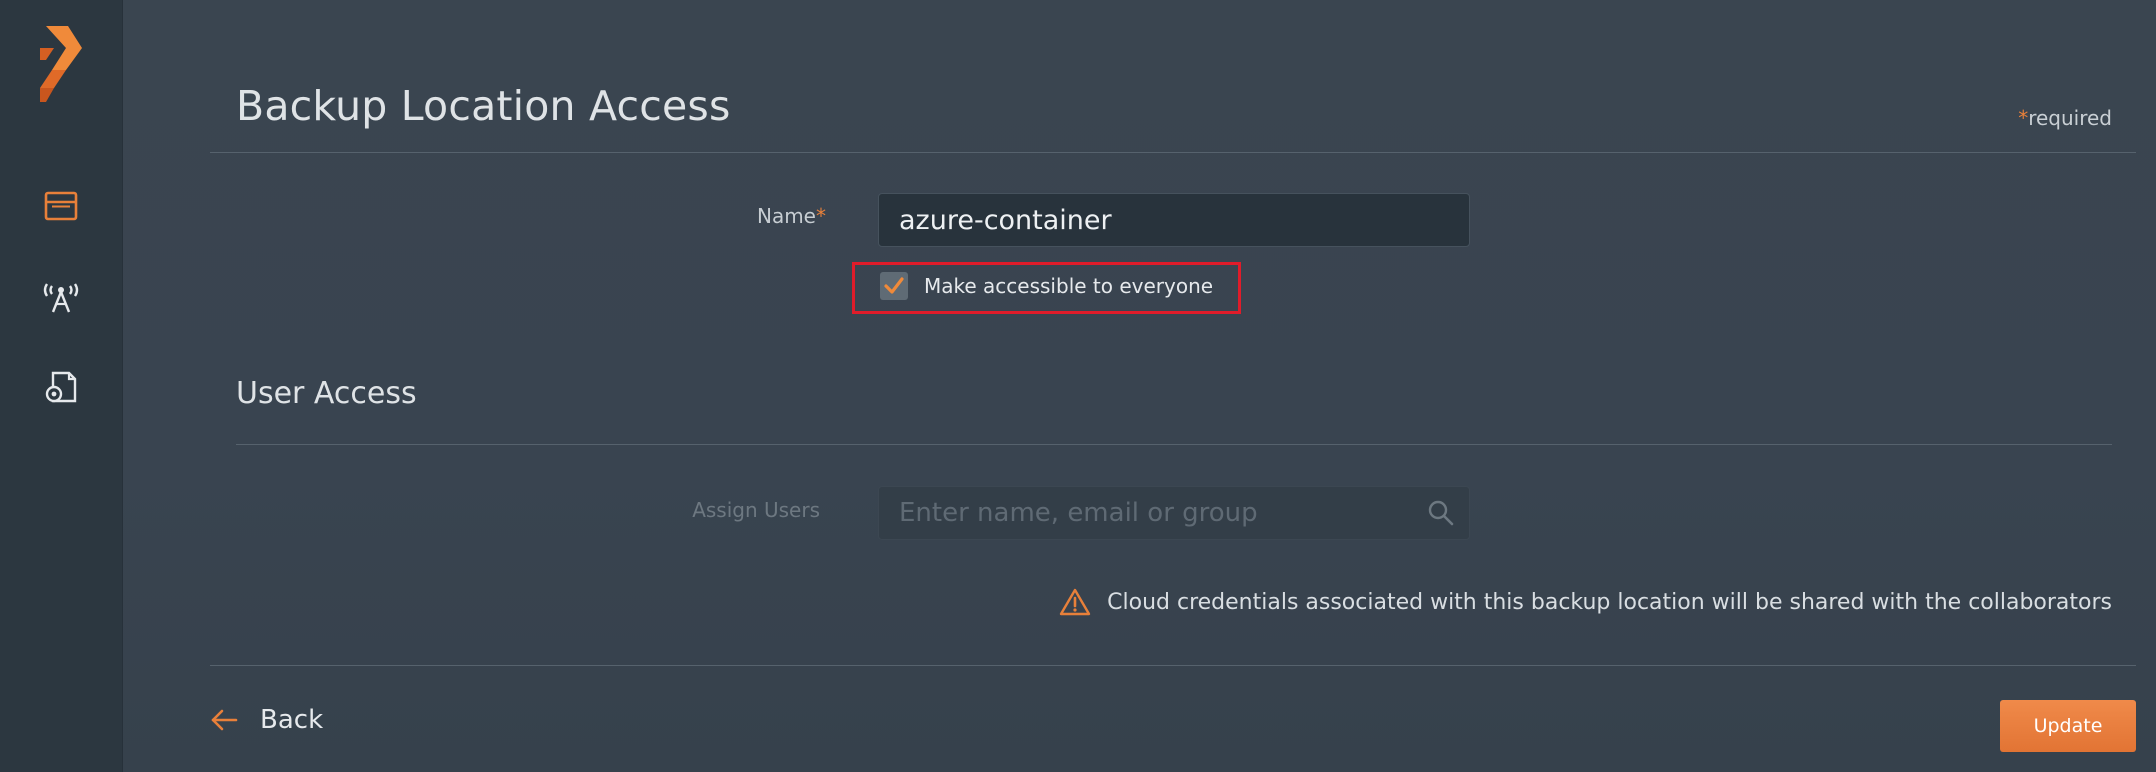  I want to click on footer-divider, so click(1173, 665).